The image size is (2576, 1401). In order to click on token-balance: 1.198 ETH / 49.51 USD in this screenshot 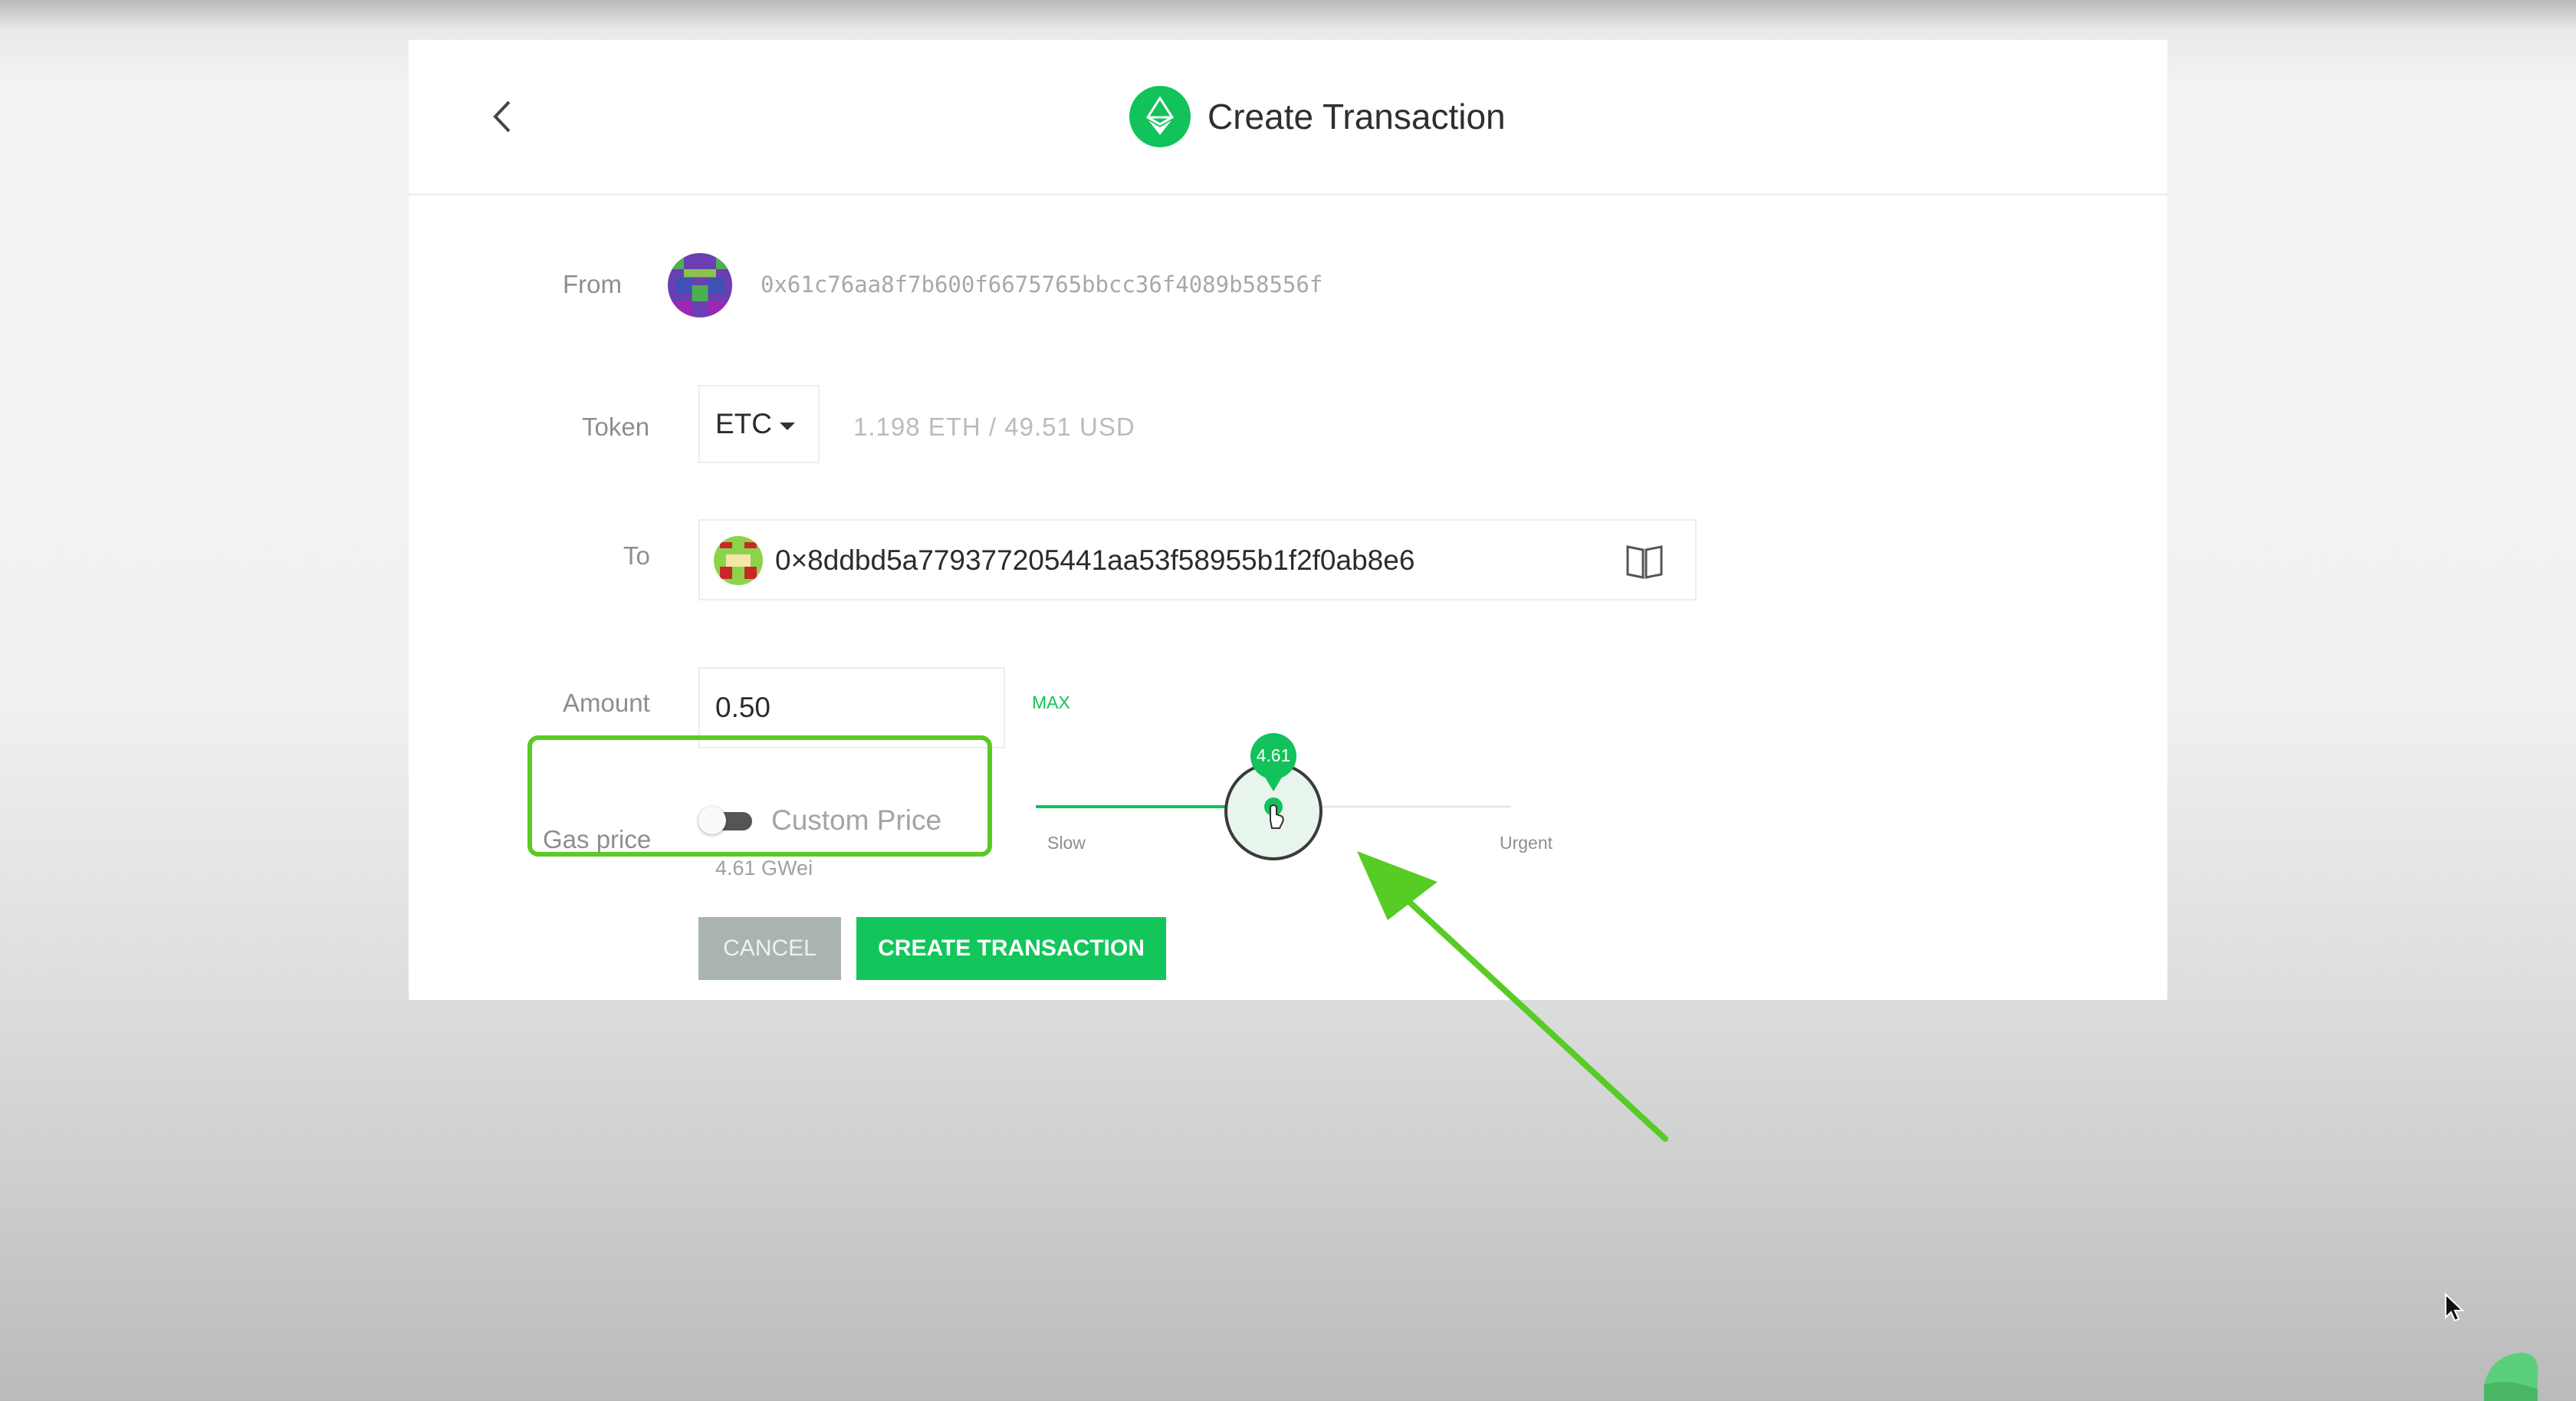, I will do `click(994, 427)`.